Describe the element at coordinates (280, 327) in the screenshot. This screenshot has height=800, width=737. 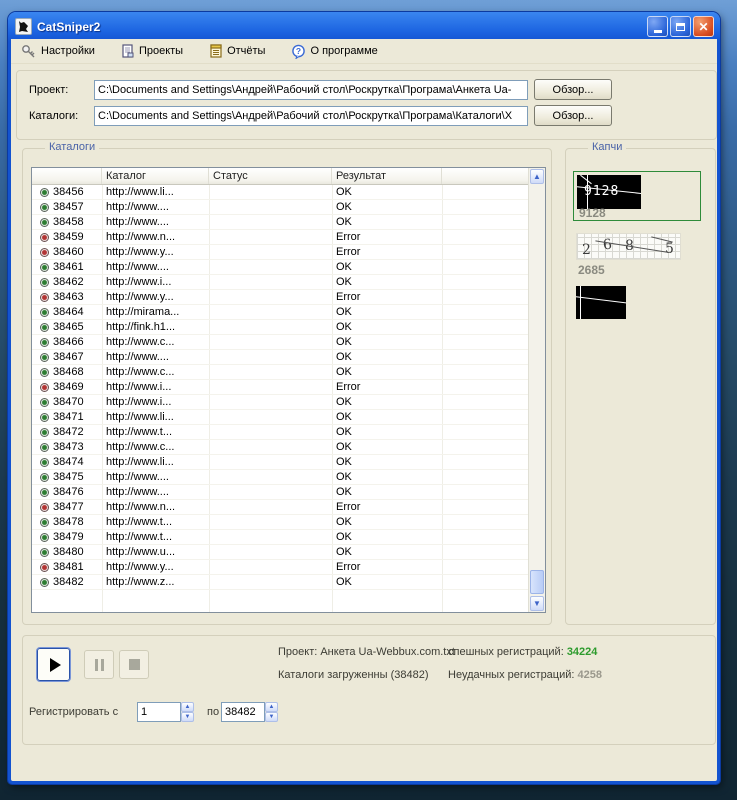
I see `table-row: 38465 http://fink.h1... OK` at that location.